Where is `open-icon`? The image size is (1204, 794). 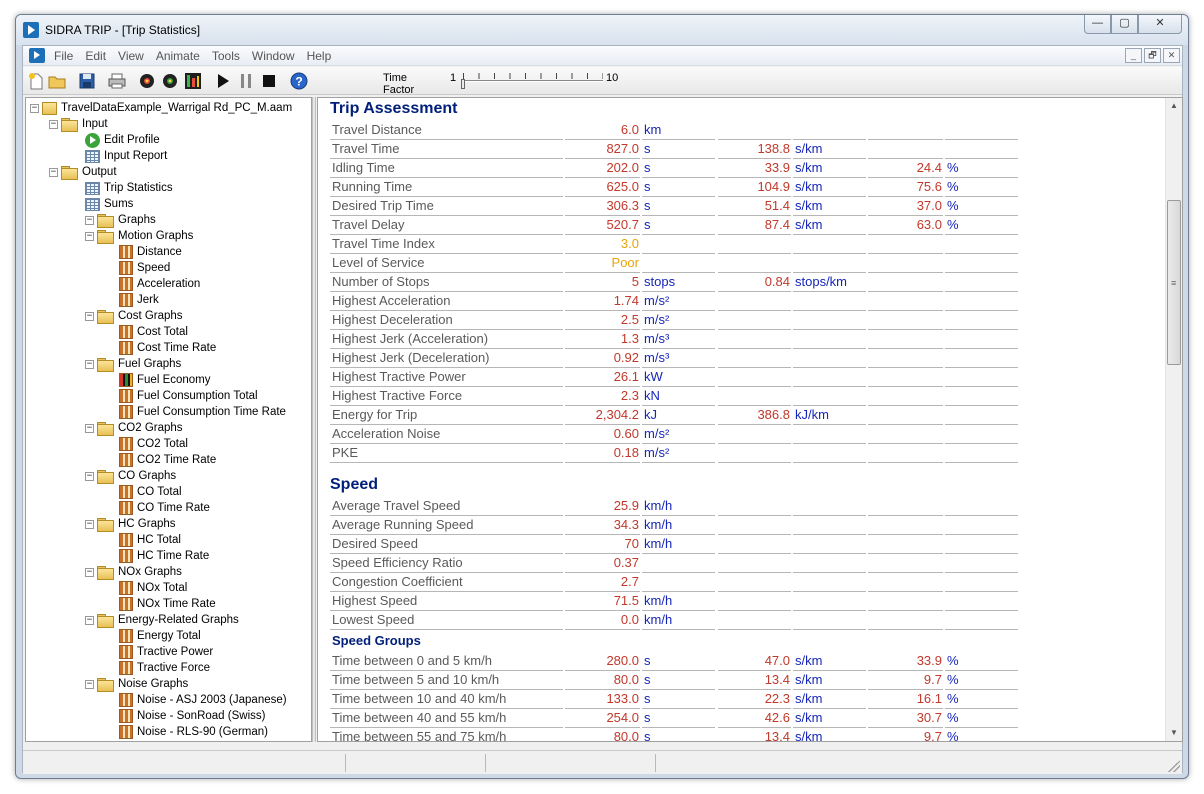
open-icon is located at coordinates (57, 81).